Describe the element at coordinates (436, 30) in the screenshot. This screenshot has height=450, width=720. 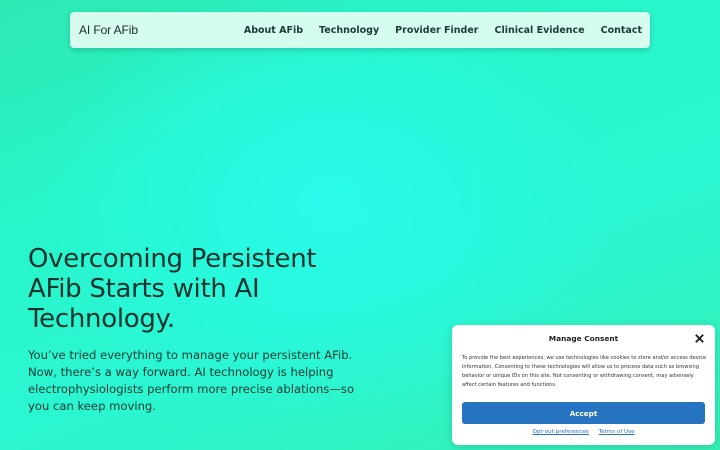
I see `nav-item-provider-finder: Provider Finder` at that location.